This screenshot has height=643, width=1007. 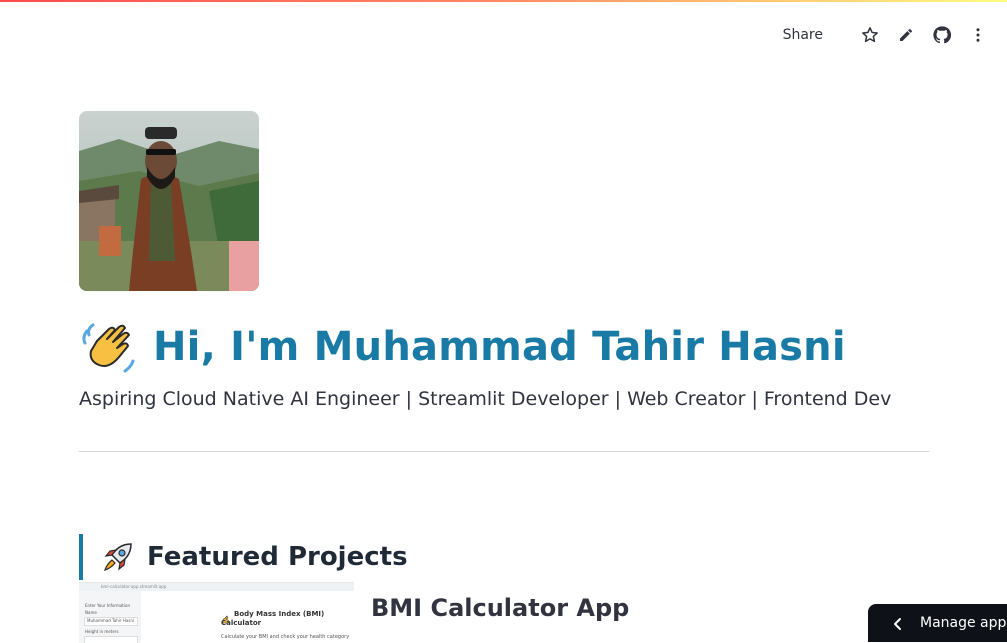 I want to click on thumbnail-app-title-line1: Body Mass Index (BMI), so click(x=279, y=614).